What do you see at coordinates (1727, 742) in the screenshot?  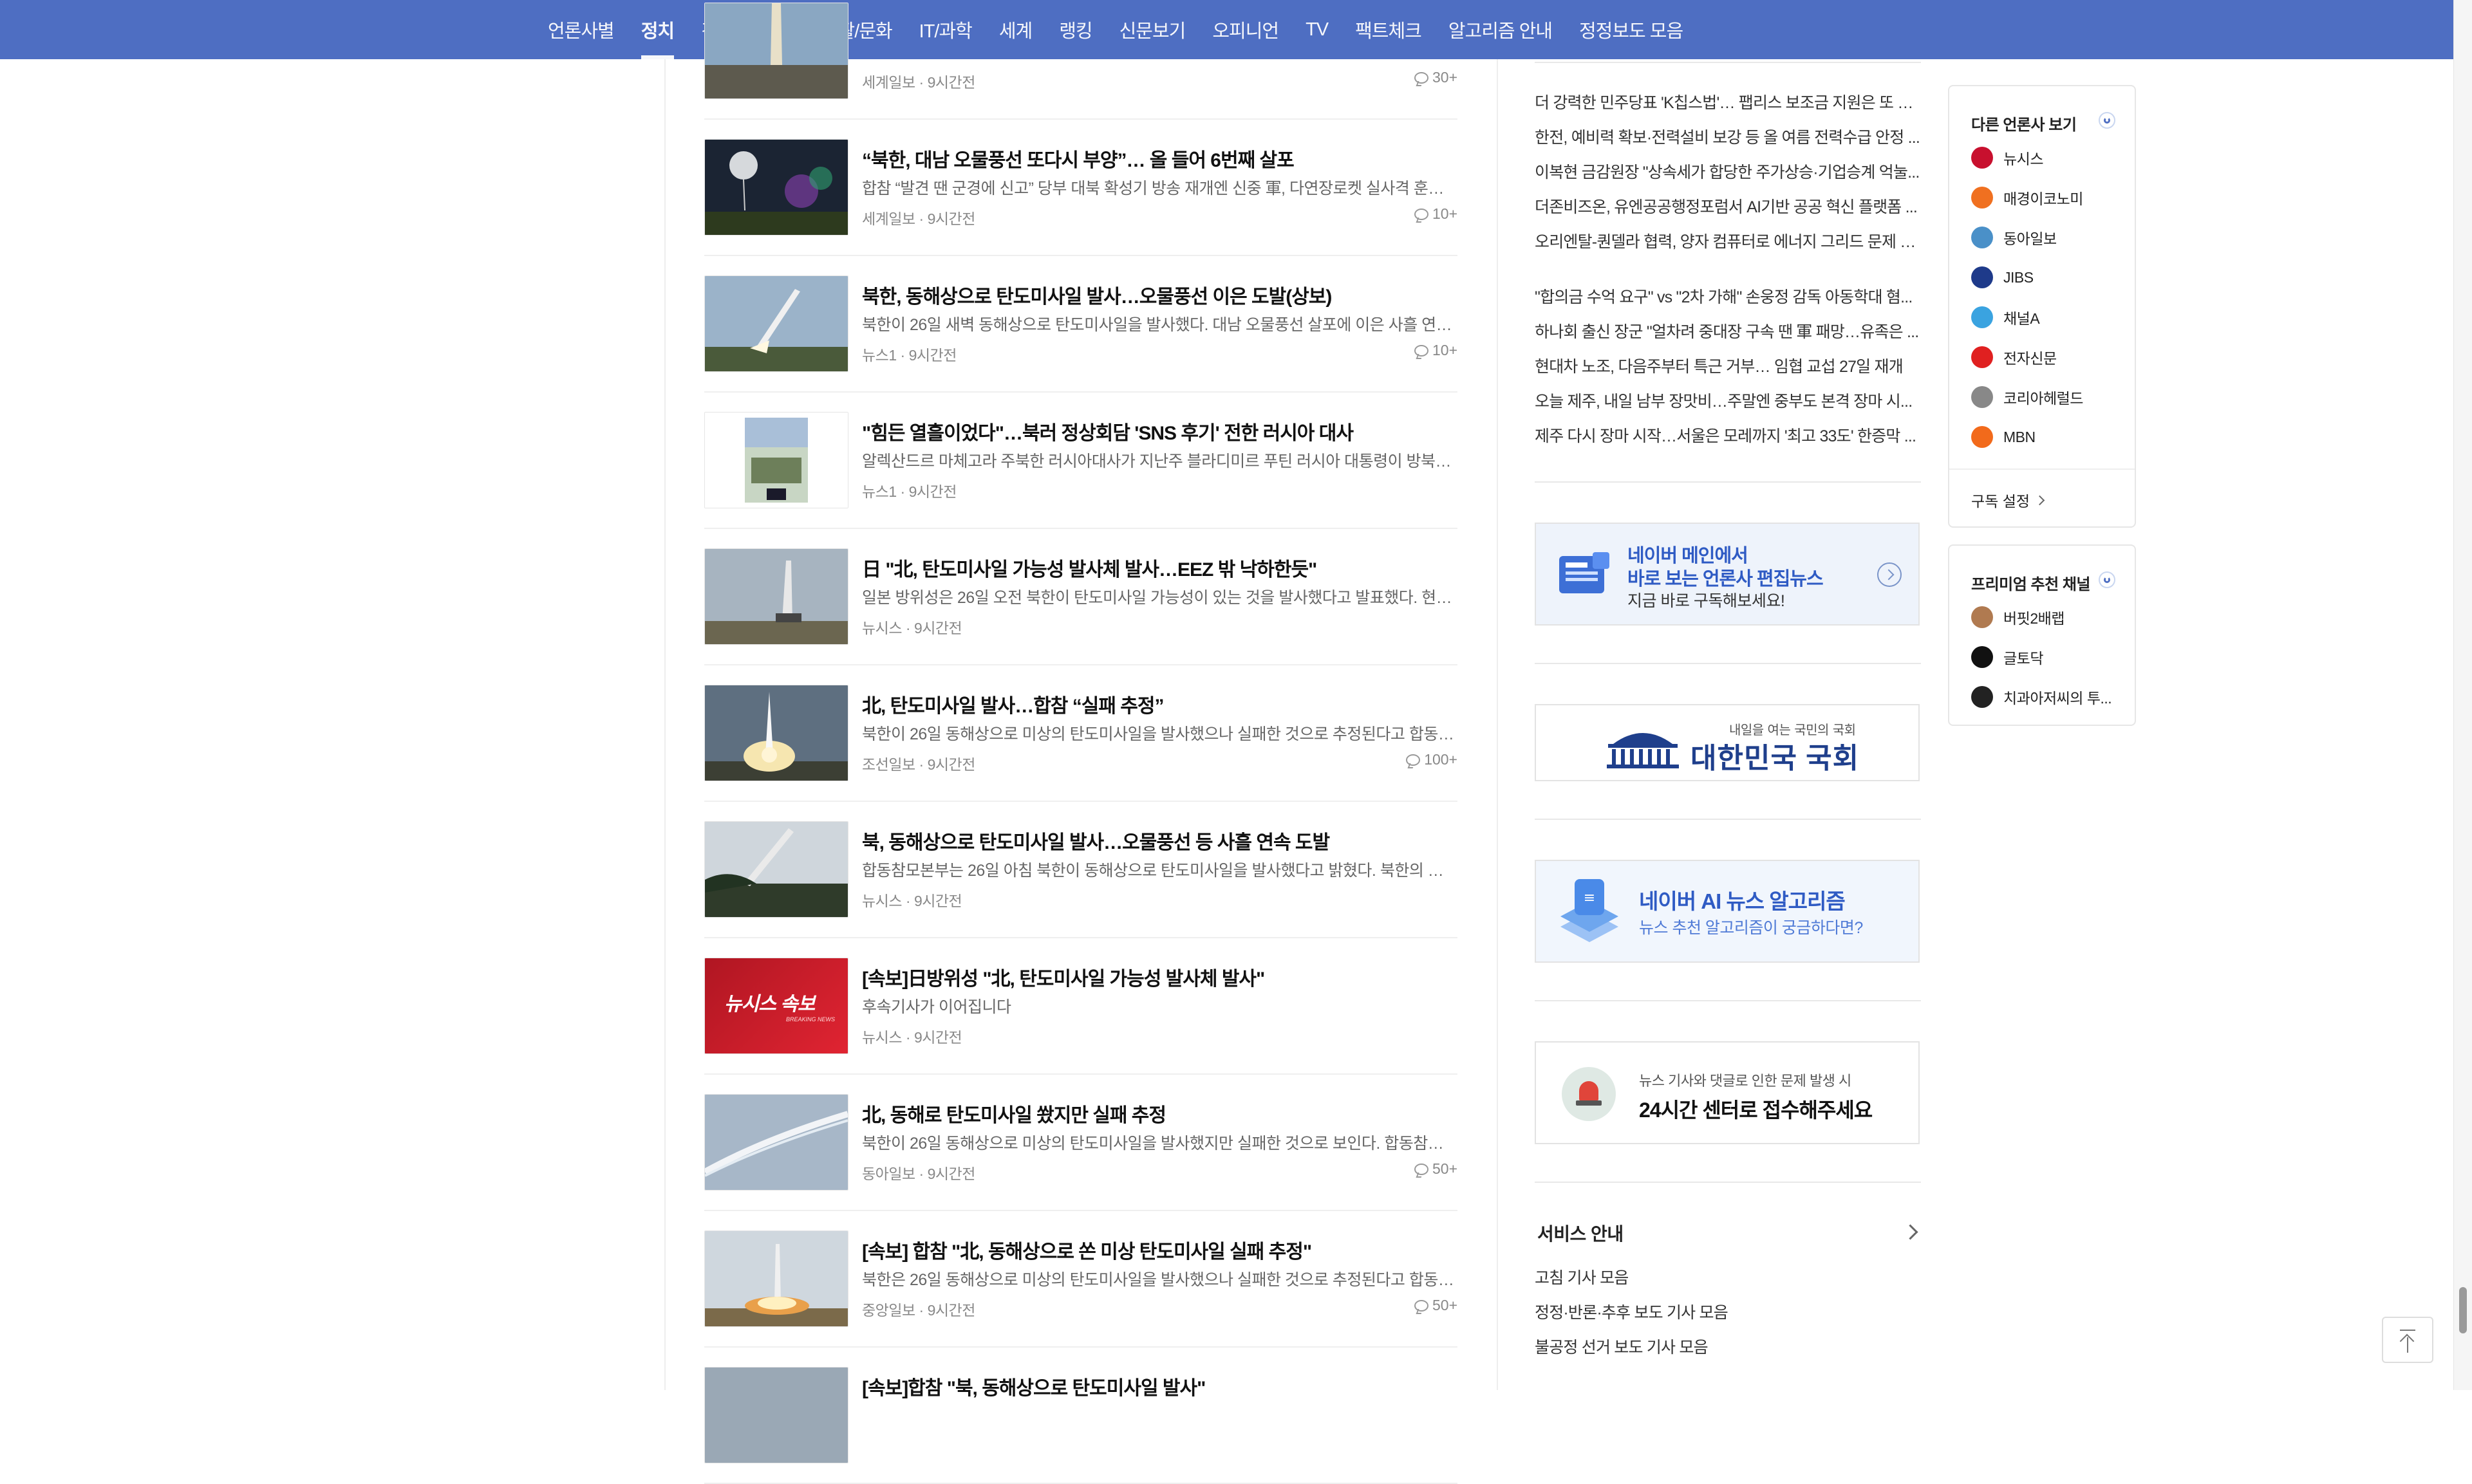 I see `national-assembly-banner: 내일을 여는 국민의 국회 대한민국 국회` at bounding box center [1727, 742].